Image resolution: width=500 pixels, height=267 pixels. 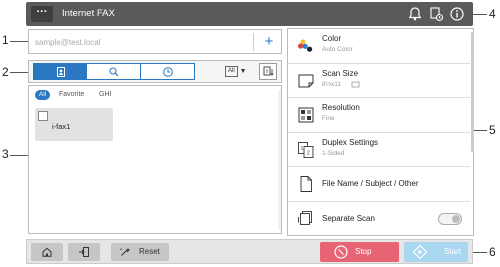 What do you see at coordinates (71, 95) in the screenshot?
I see `tab-favorite: Favorite` at bounding box center [71, 95].